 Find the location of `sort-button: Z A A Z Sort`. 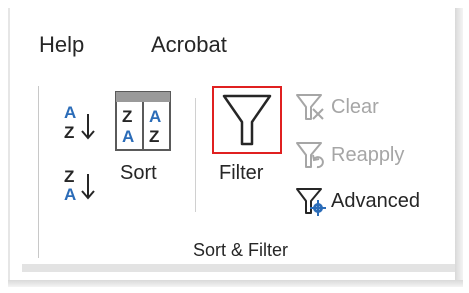

sort-button: Z A A Z Sort is located at coordinates (143, 140).